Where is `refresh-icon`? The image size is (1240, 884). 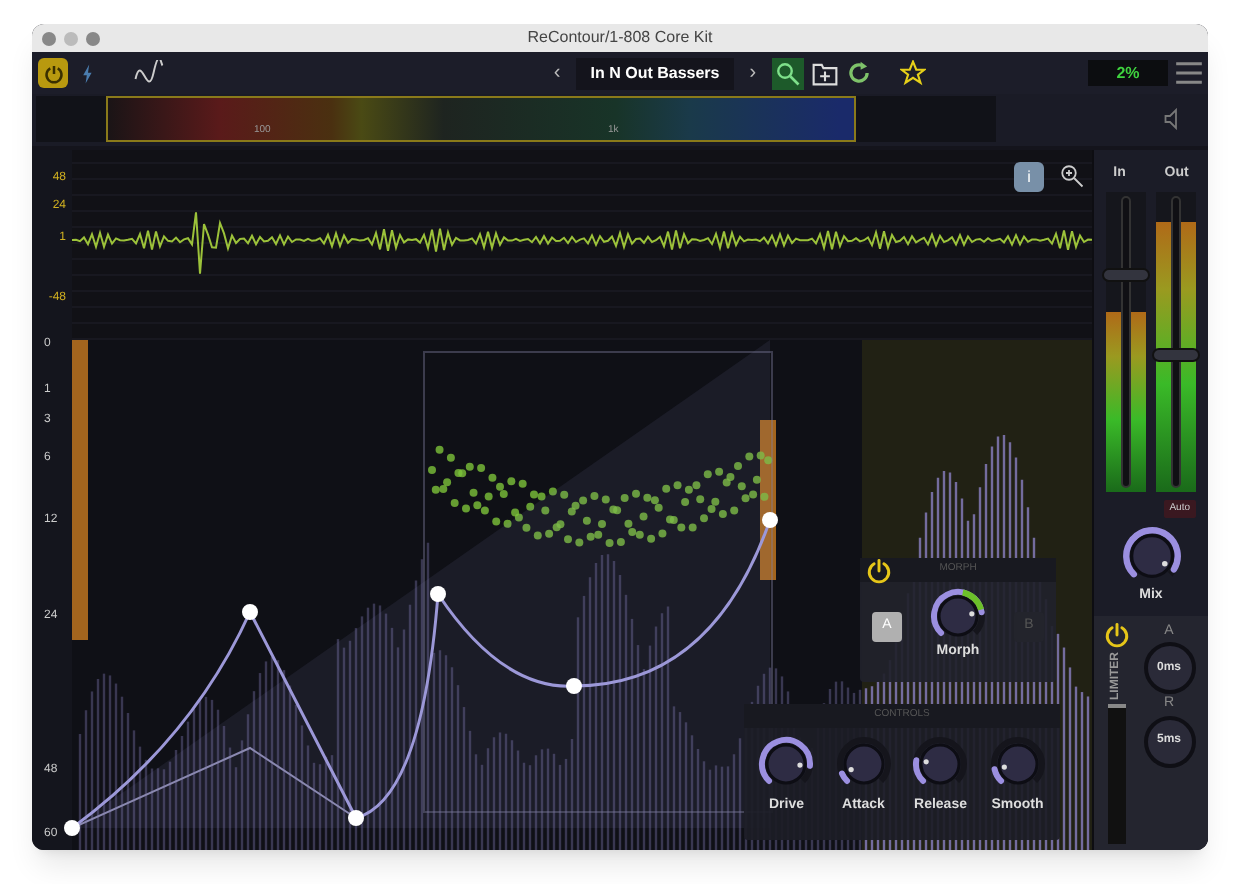 refresh-icon is located at coordinates (859, 73).